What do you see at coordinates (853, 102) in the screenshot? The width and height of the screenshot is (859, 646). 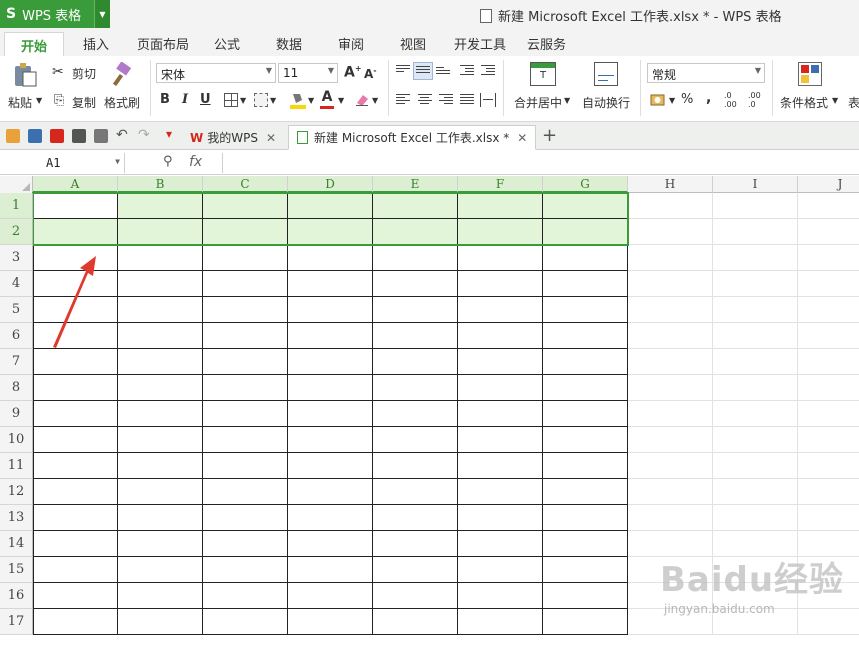 I see `table-style-button: 表` at bounding box center [853, 102].